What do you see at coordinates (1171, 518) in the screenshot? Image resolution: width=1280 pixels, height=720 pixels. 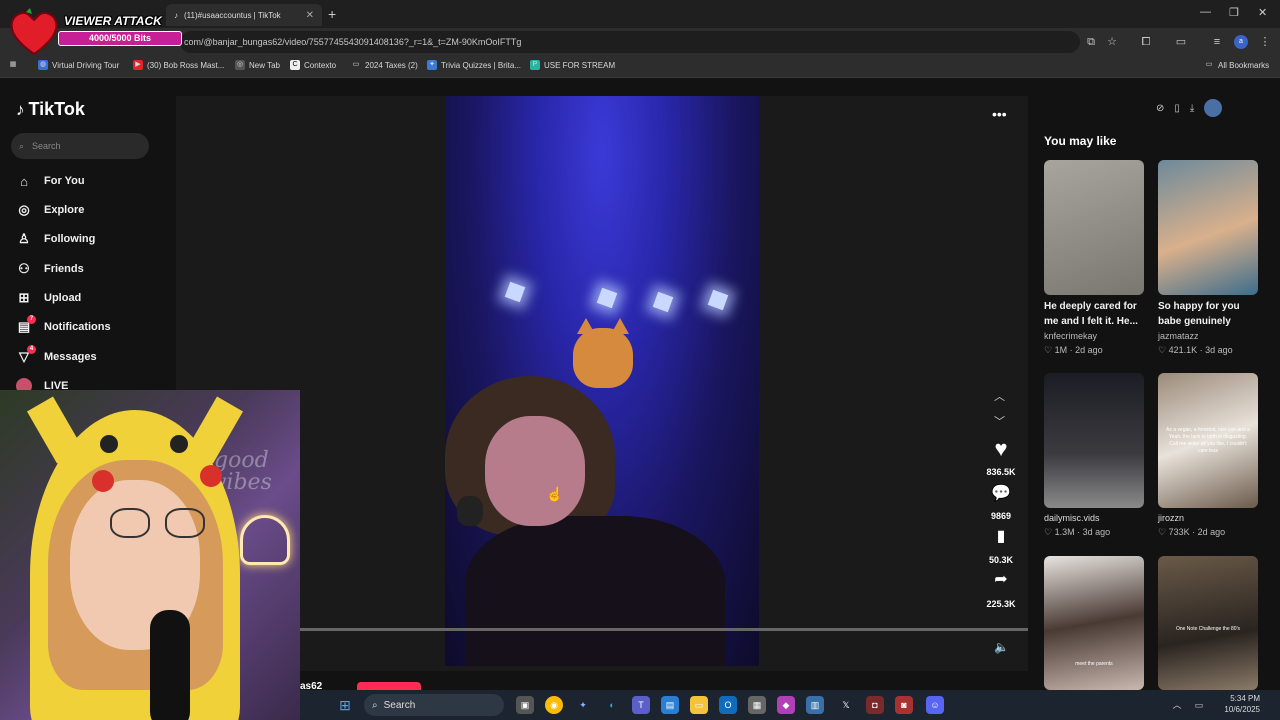 I see `card-author: jirozzn` at bounding box center [1171, 518].